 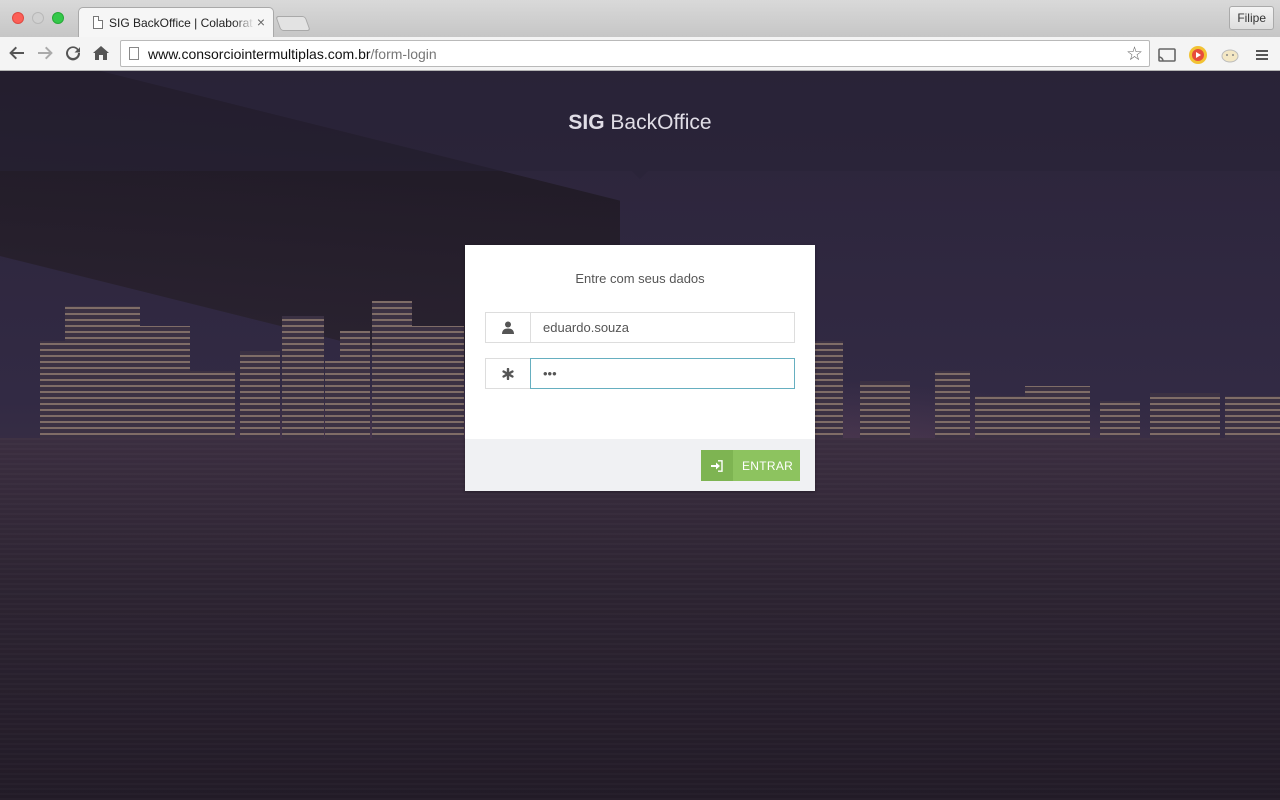 I want to click on play-extension-icon, so click(x=1198, y=55).